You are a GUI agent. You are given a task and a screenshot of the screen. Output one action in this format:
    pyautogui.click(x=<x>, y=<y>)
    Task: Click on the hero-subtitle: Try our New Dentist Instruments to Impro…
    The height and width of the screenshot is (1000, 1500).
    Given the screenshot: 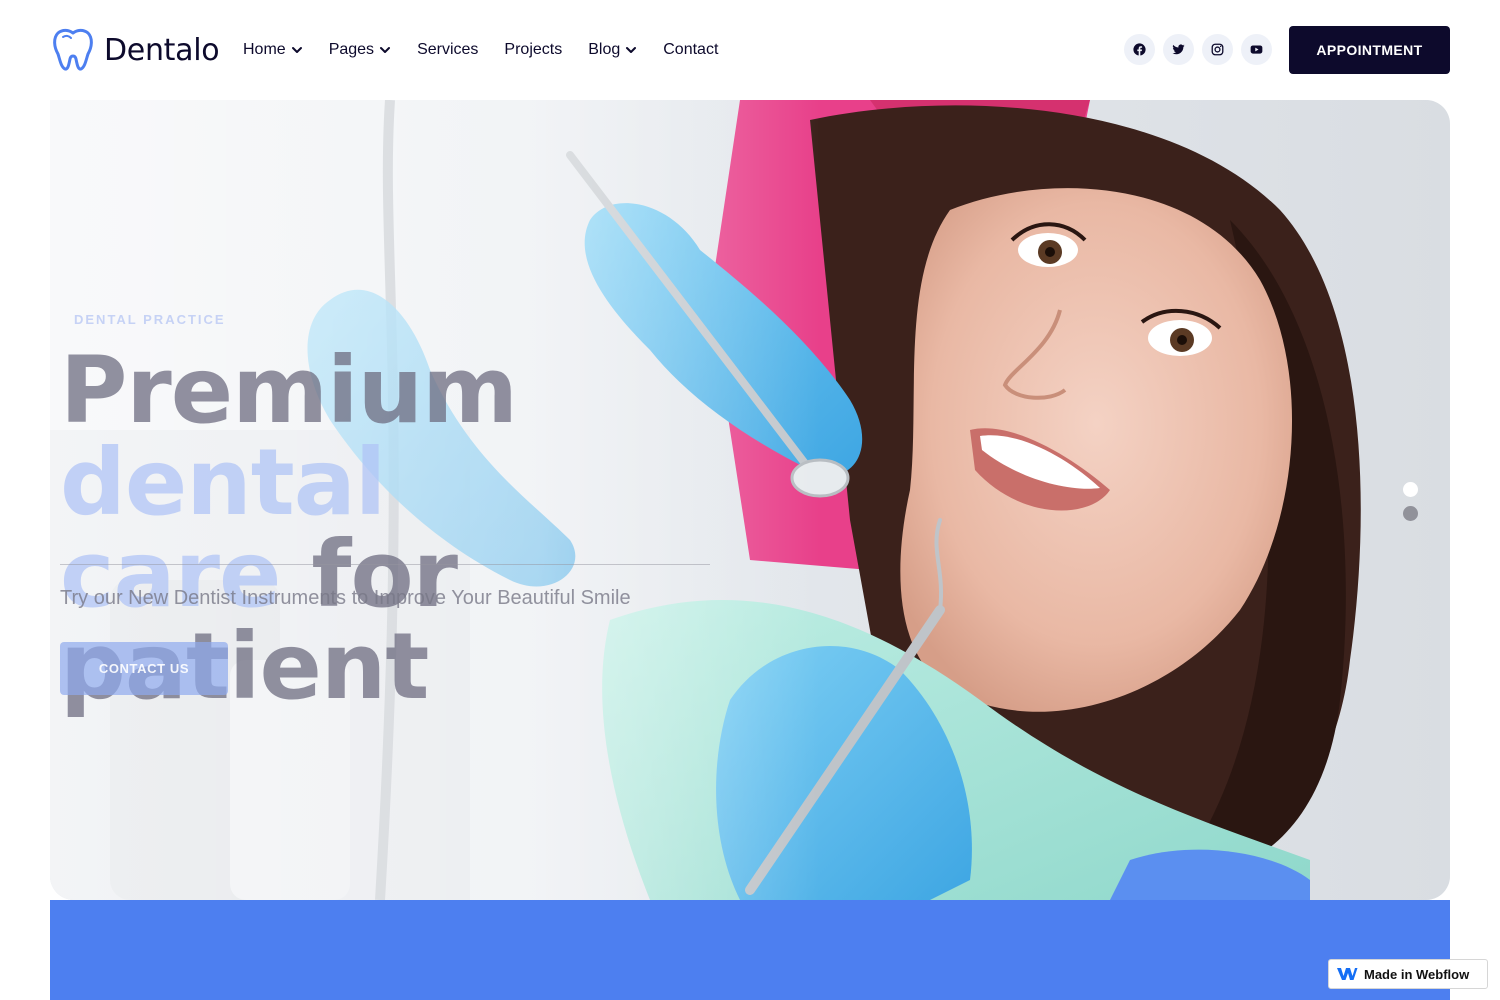 What is the action you would take?
    pyautogui.click(x=345, y=598)
    